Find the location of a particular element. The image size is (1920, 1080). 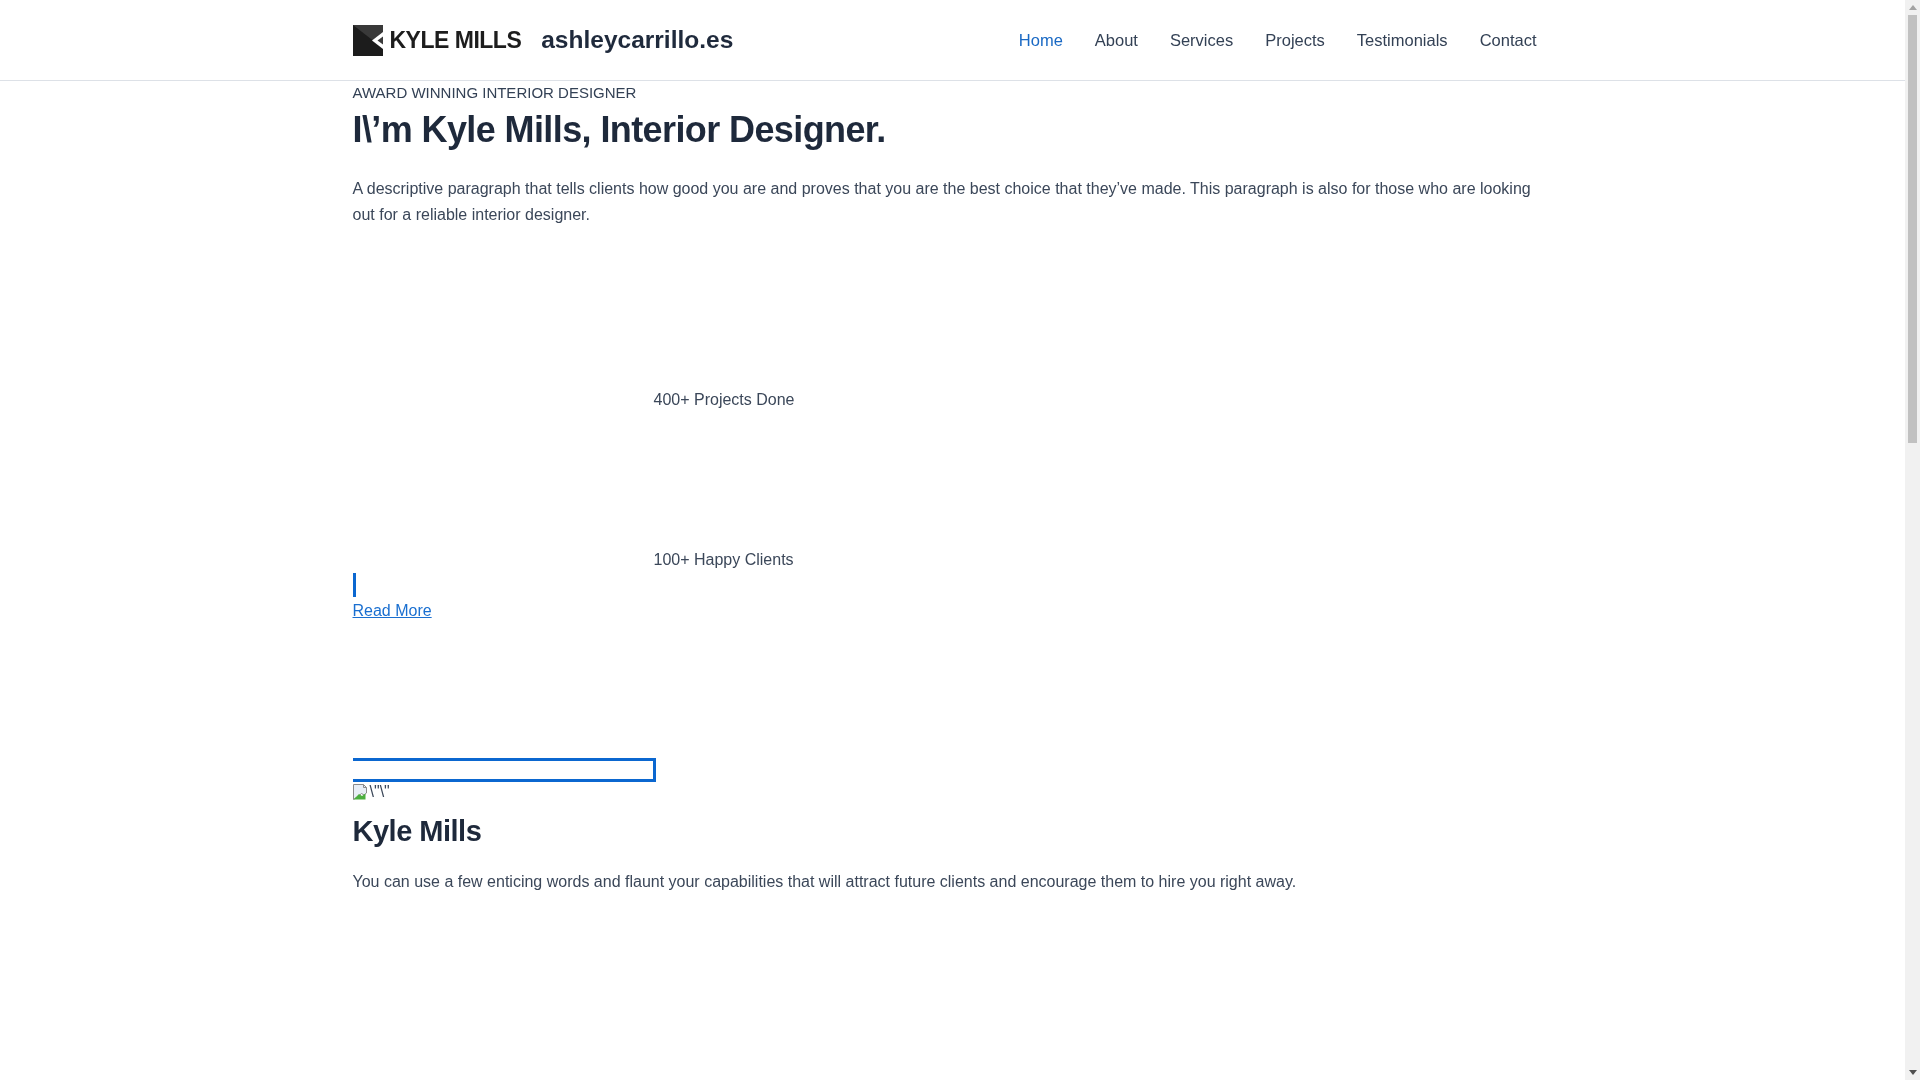

accent-bar is located at coordinates (354, 585).